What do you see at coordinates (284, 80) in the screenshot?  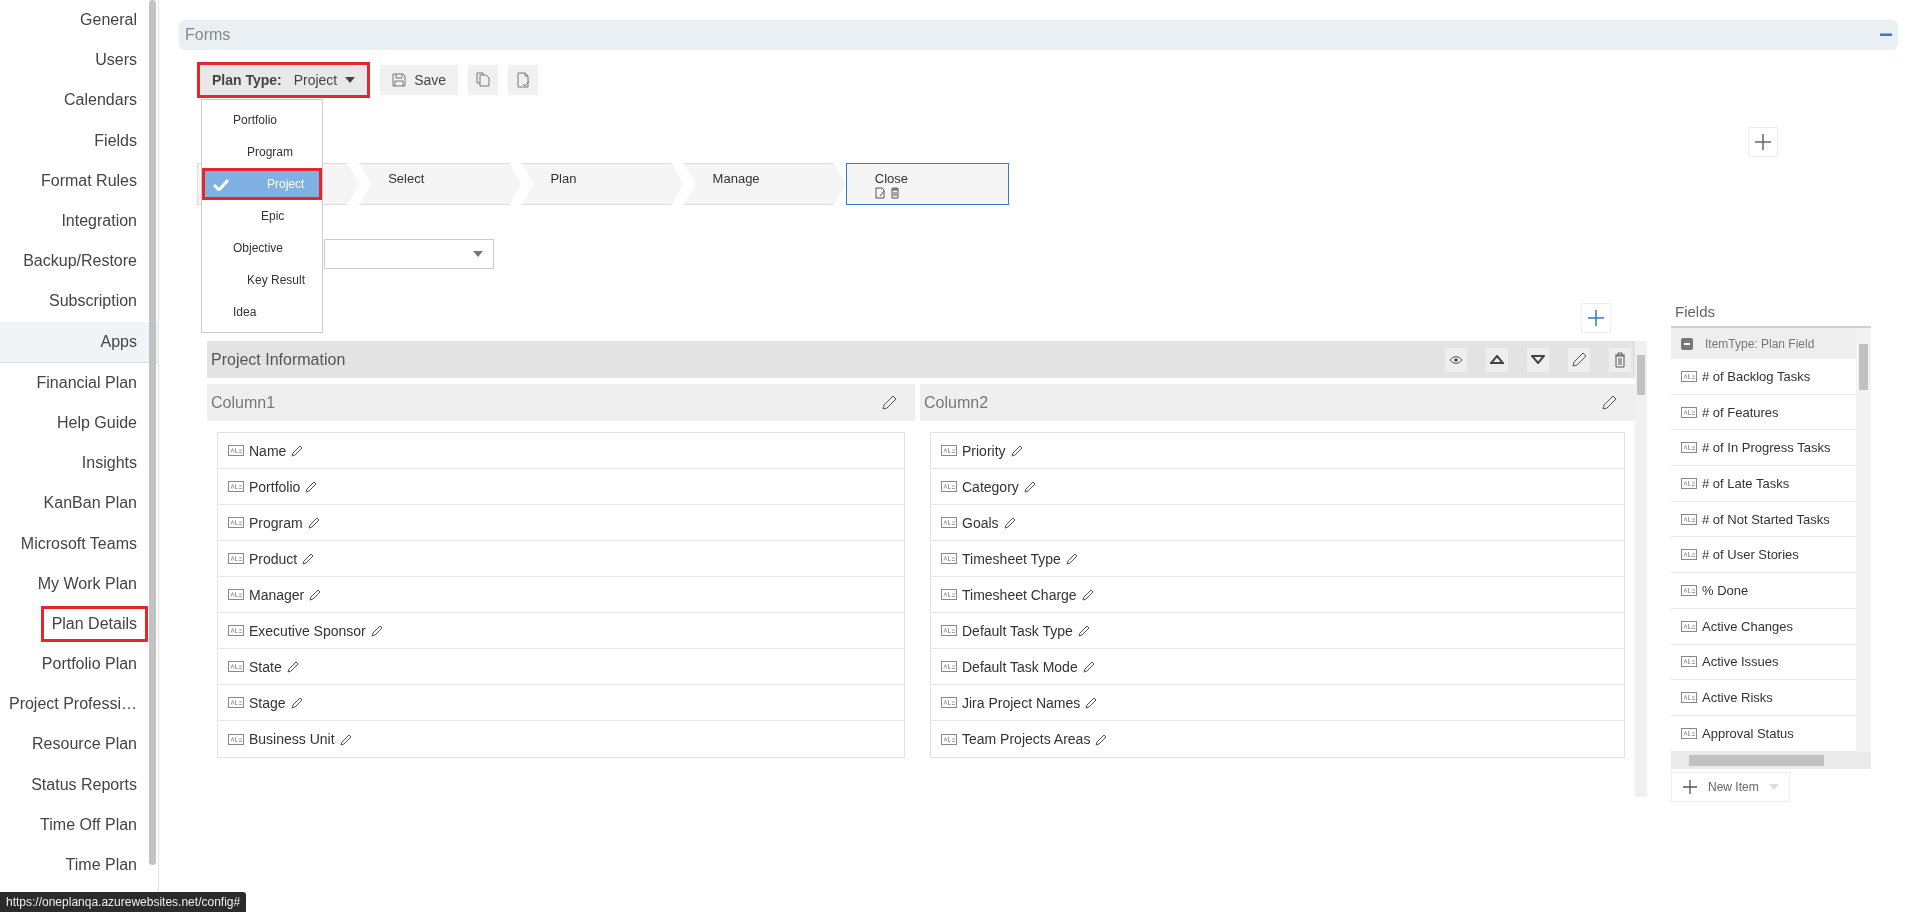 I see `plan-type-dropdown: Plan Type: Project` at bounding box center [284, 80].